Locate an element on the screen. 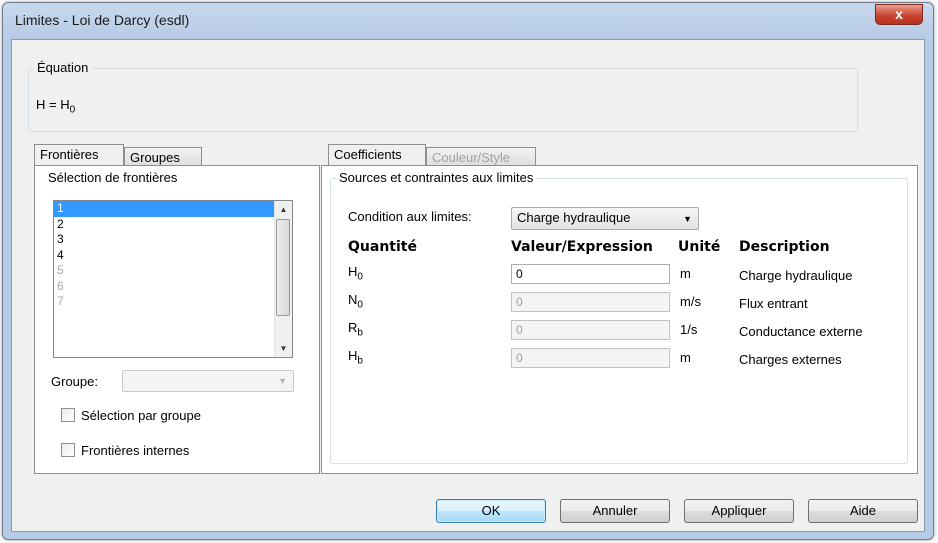 This screenshot has width=938, height=543. equation-group is located at coordinates (443, 100).